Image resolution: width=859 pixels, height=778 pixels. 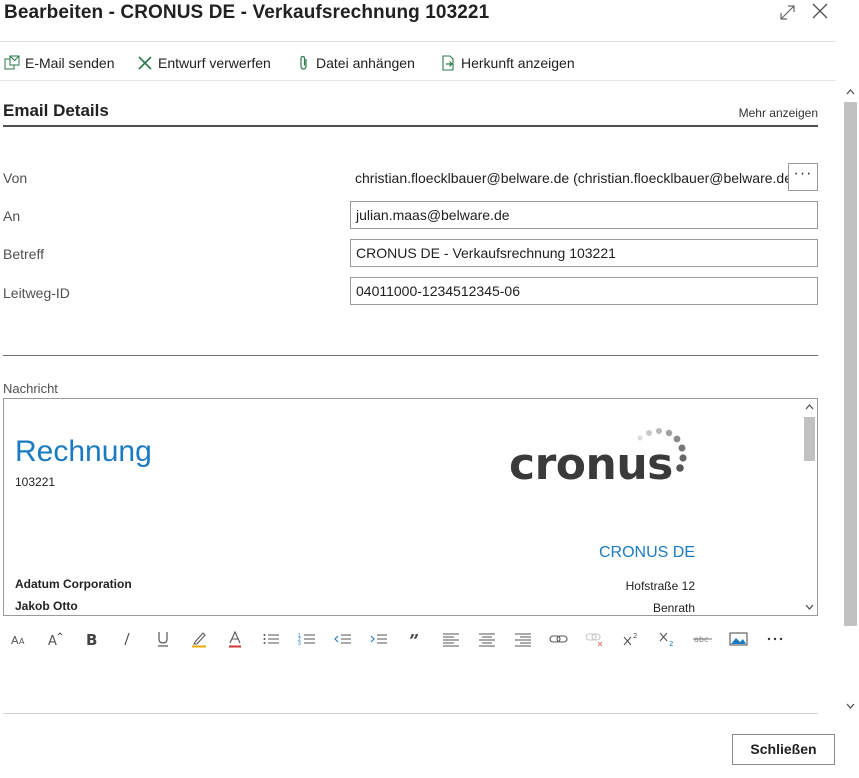 I want to click on discard-icon, so click(x=145, y=63).